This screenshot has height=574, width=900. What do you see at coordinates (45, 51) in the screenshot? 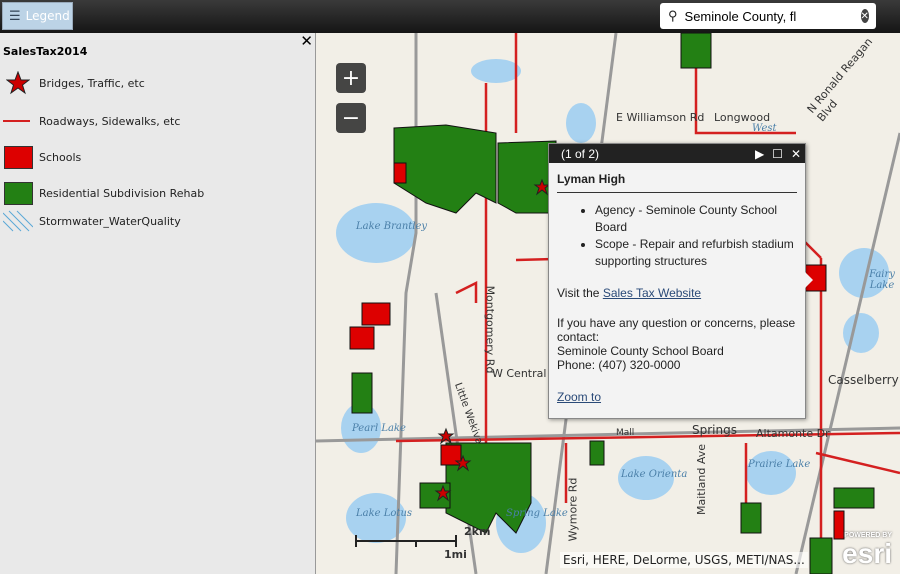
I see `legend-layer-title: SalesTax2014` at bounding box center [45, 51].